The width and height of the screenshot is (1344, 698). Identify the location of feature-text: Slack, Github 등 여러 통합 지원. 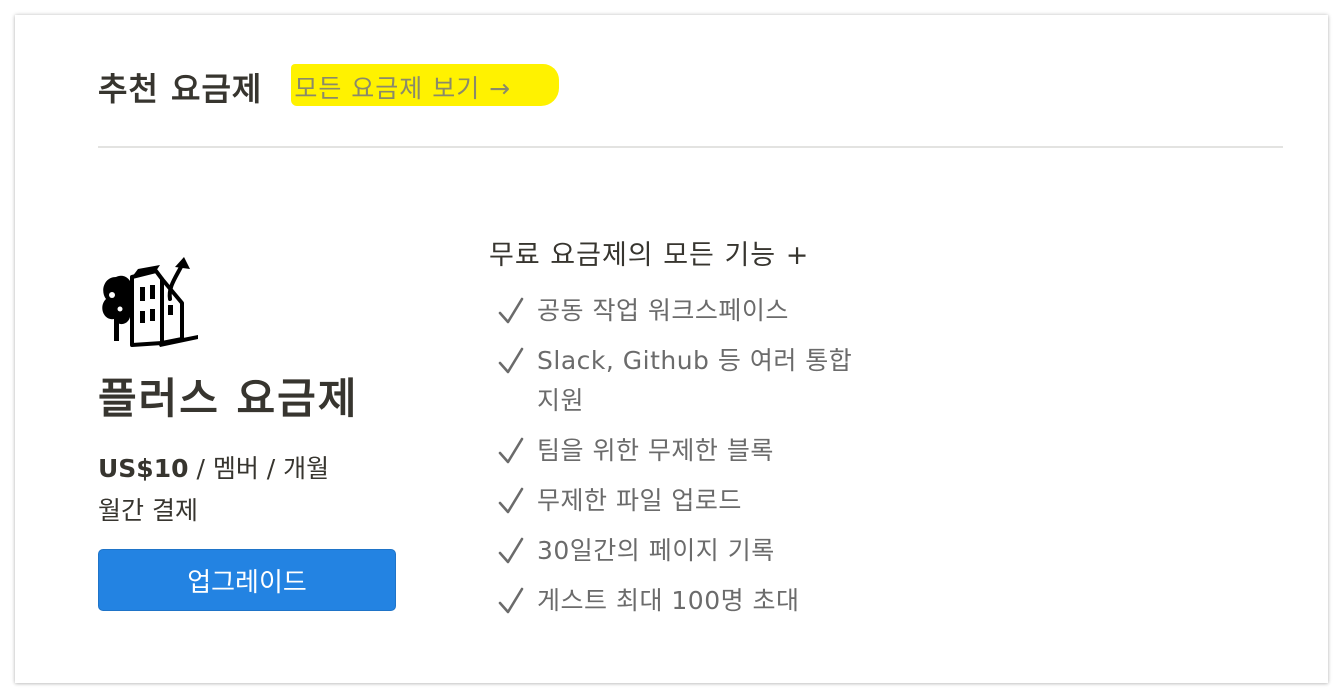
(695, 380).